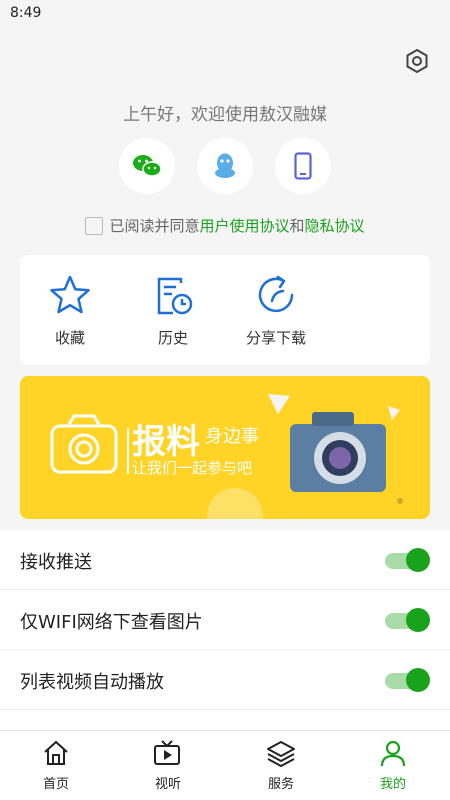  Describe the element at coordinates (407, 620) in the screenshot. I see `wifi-images-toggle` at that location.